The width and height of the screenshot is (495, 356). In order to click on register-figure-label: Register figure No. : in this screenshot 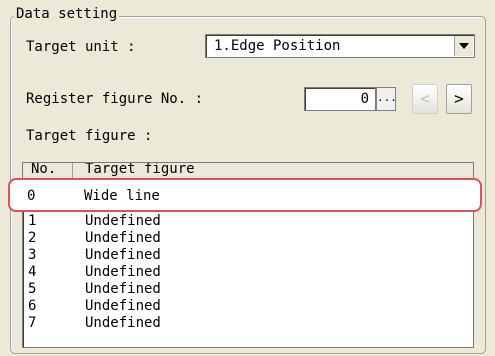, I will do `click(115, 99)`.